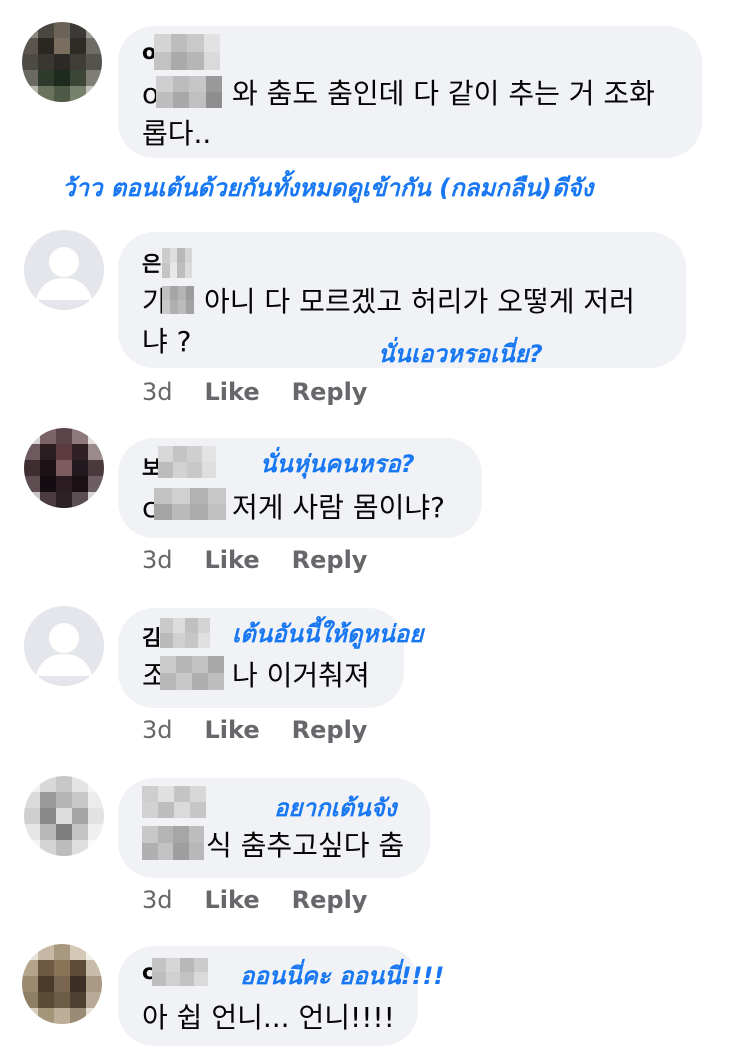 The height and width of the screenshot is (1060, 750). I want to click on author-name: 은, so click(151, 263).